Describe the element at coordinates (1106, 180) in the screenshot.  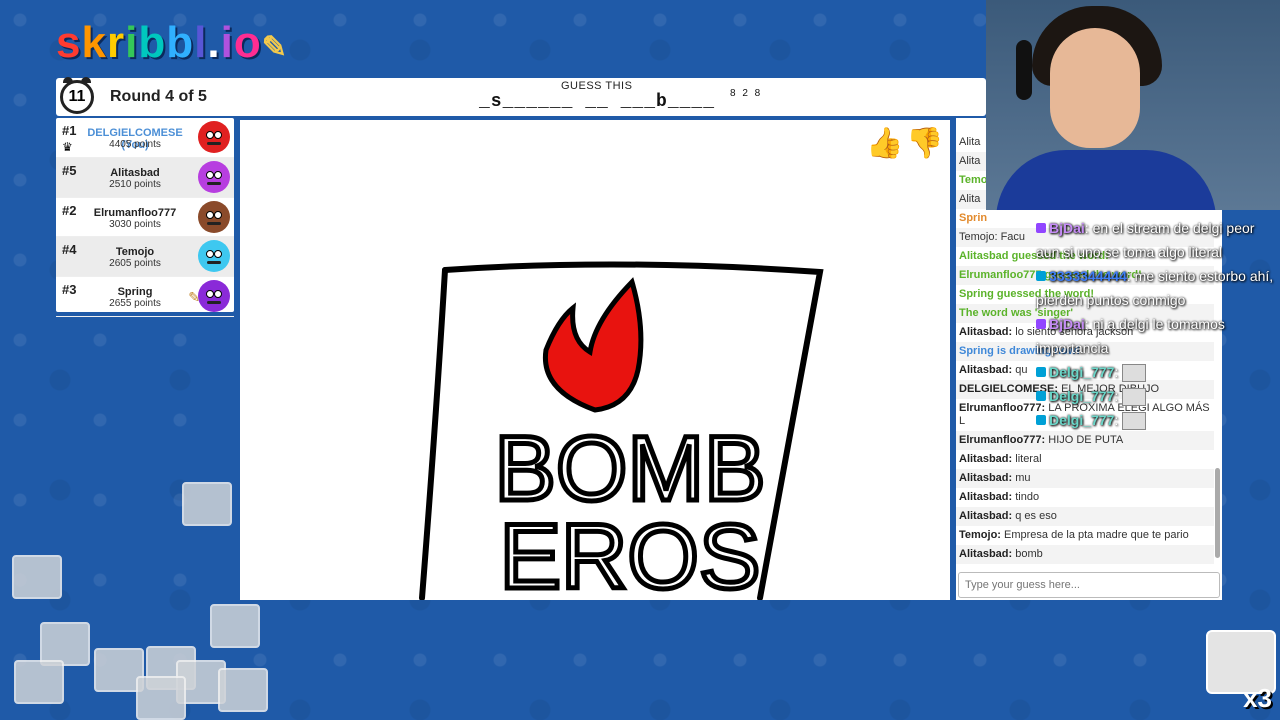
I see `webcam-shirt` at that location.